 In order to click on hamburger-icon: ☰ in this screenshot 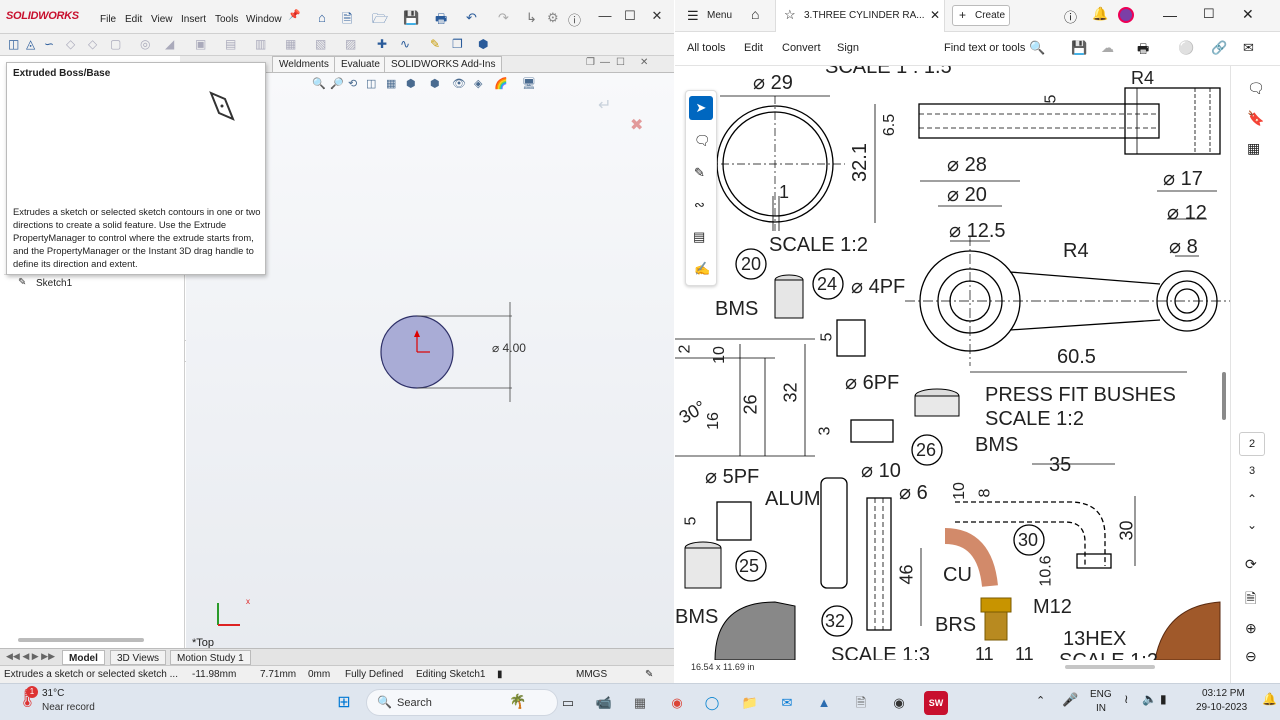, I will do `click(693, 16)`.